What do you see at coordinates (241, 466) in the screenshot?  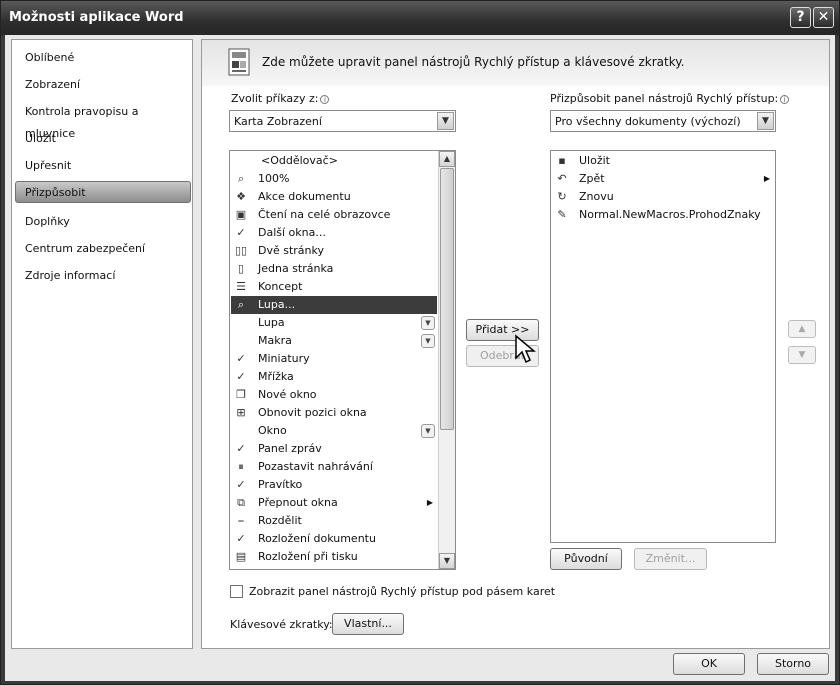 I see `pause-recording-icon: ⏸` at bounding box center [241, 466].